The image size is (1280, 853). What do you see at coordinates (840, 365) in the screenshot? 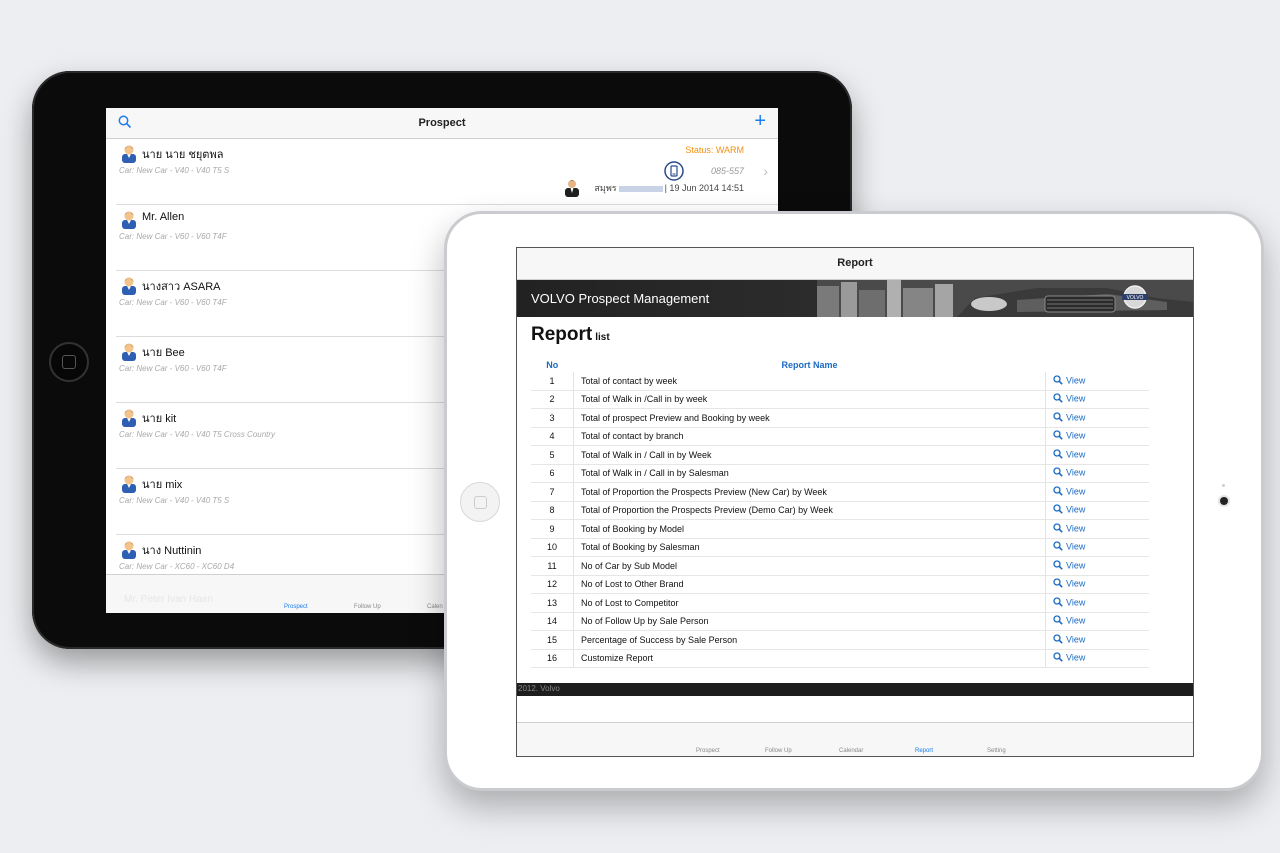
I see `table-header-row: No Report Name` at bounding box center [840, 365].